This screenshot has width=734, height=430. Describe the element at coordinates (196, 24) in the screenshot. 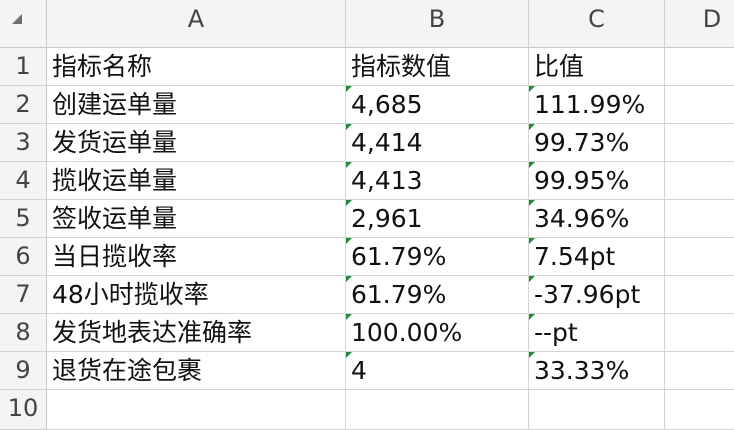

I see `column-header-a: A` at that location.